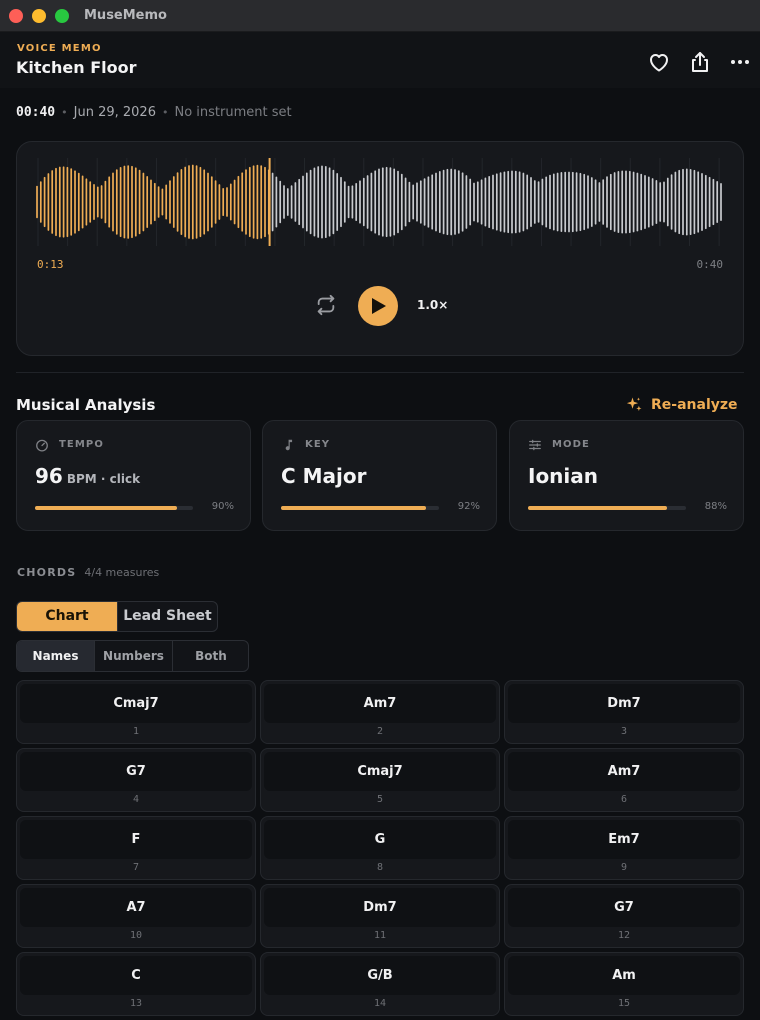  What do you see at coordinates (740, 62) in the screenshot?
I see `more-icon` at bounding box center [740, 62].